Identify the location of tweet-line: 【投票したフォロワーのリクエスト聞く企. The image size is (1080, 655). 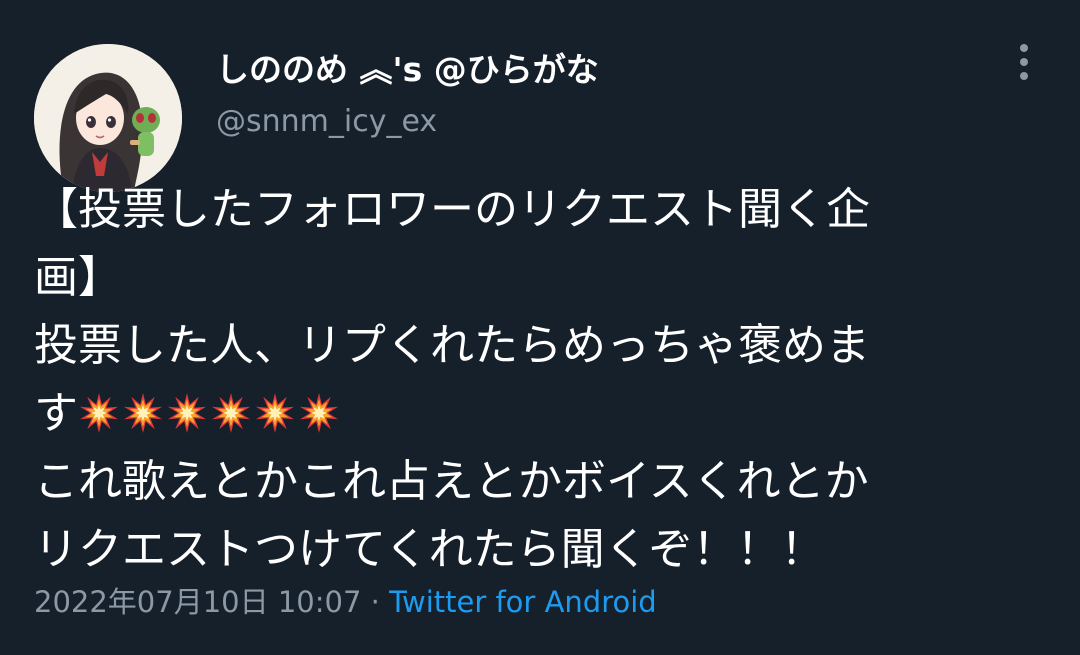
(452, 209).